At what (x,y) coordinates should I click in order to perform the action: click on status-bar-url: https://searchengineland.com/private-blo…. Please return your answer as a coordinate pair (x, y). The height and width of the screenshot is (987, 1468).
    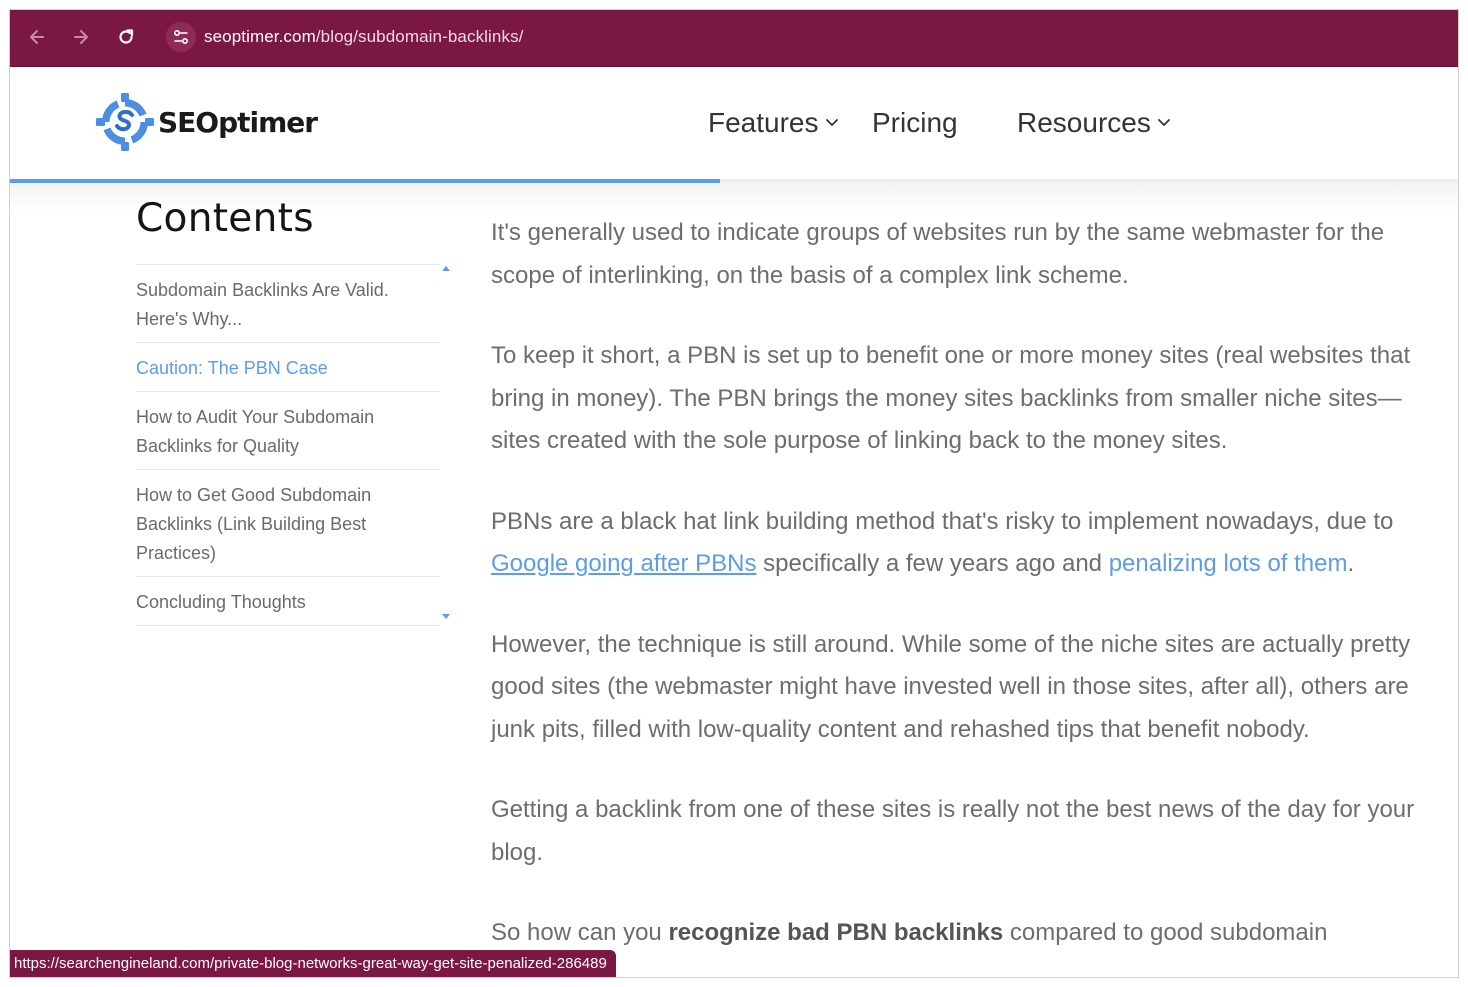
    Looking at the image, I should click on (313, 963).